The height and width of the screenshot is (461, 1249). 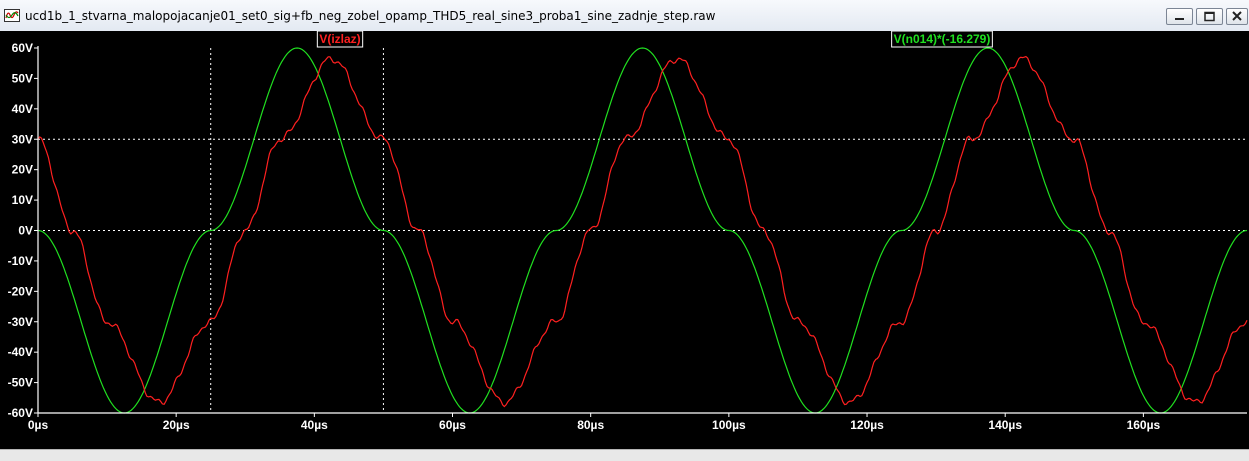 I want to click on x-tick-label: 20µs, so click(x=176, y=425).